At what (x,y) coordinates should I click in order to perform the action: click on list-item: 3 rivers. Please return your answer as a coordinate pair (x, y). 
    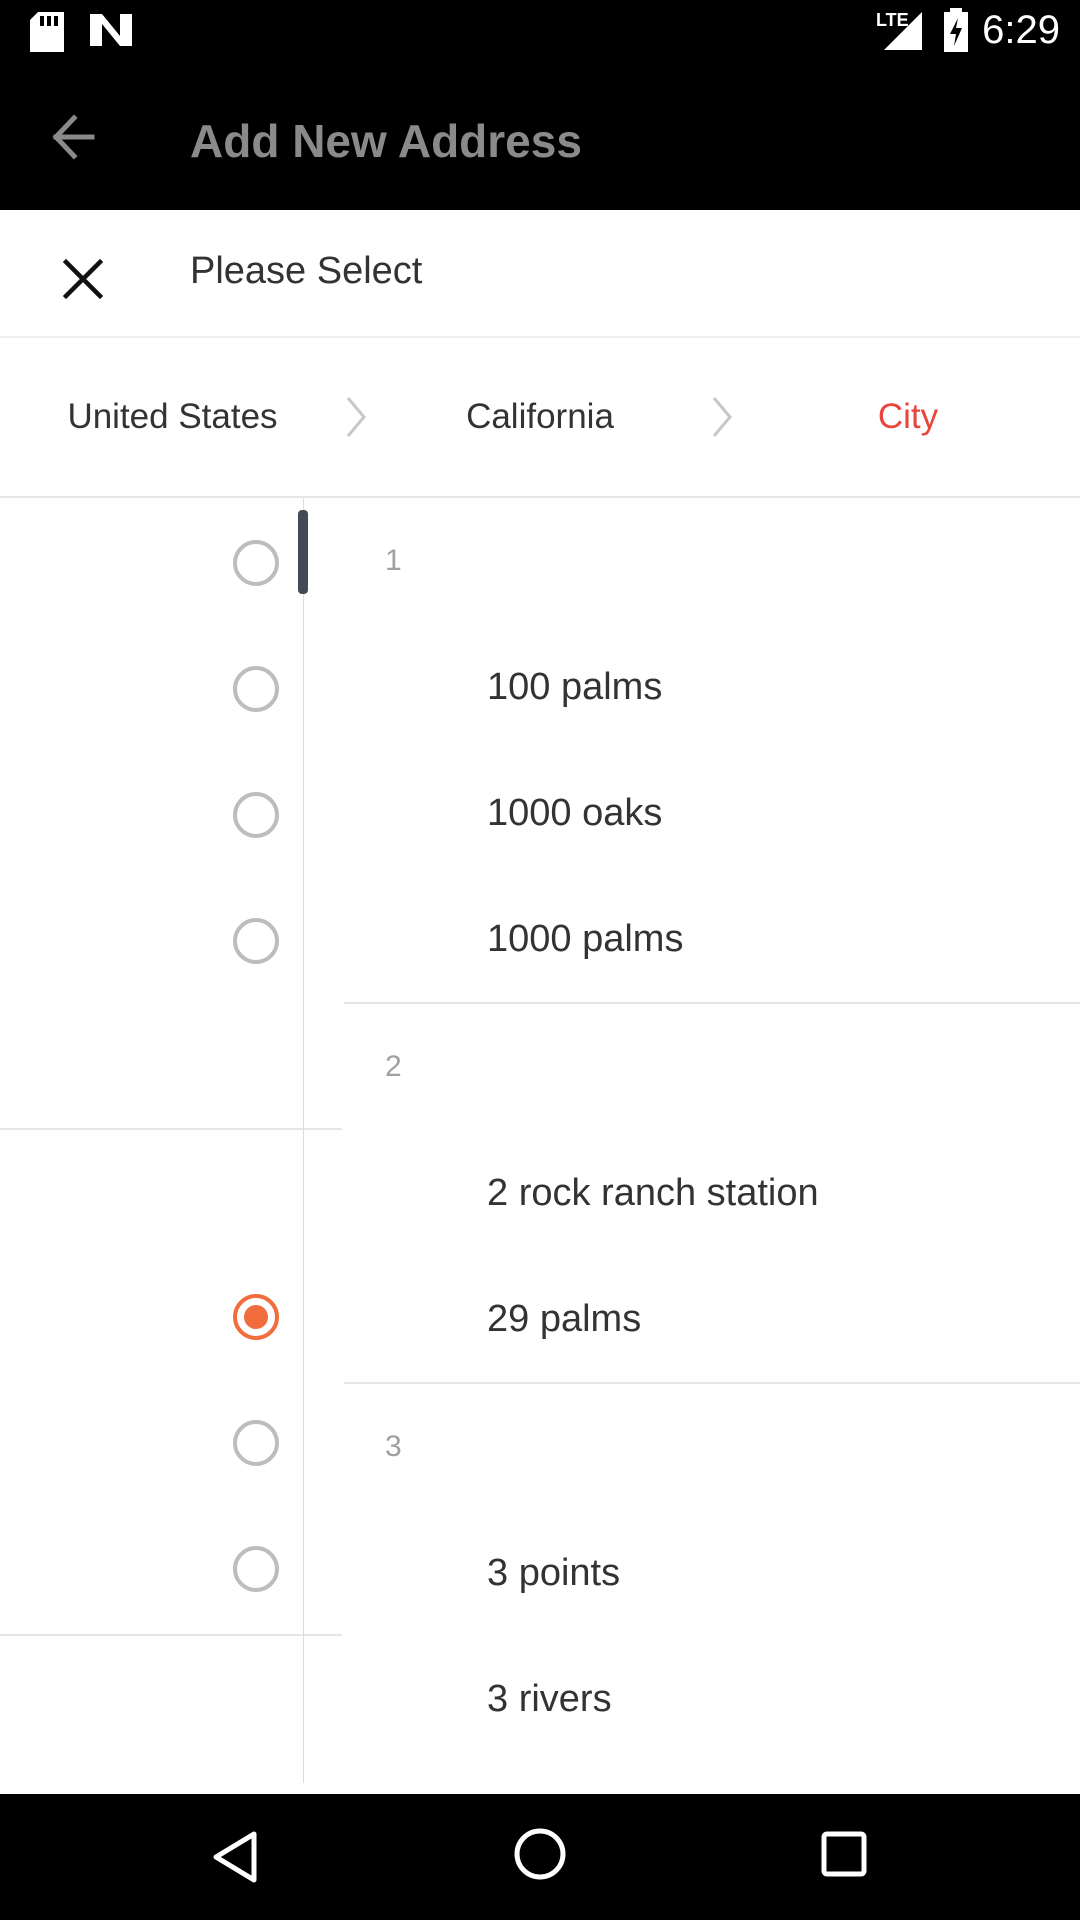
    Looking at the image, I should click on (549, 1699).